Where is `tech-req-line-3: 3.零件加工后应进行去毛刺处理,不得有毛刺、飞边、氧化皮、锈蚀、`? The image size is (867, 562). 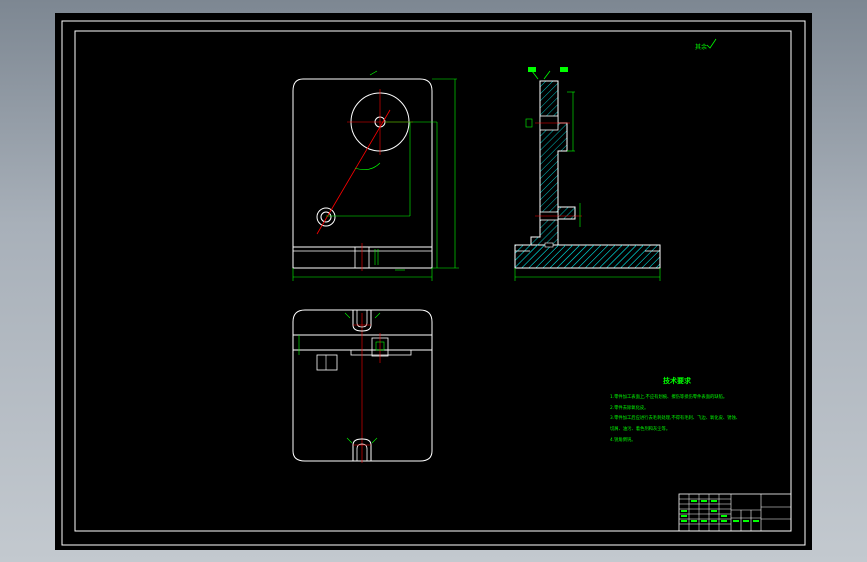
tech-req-line-3: 3.零件加工后应进行去毛刺处理,不得有毛刺、飞边、氧化皮、锈蚀、 is located at coordinates (675, 417).